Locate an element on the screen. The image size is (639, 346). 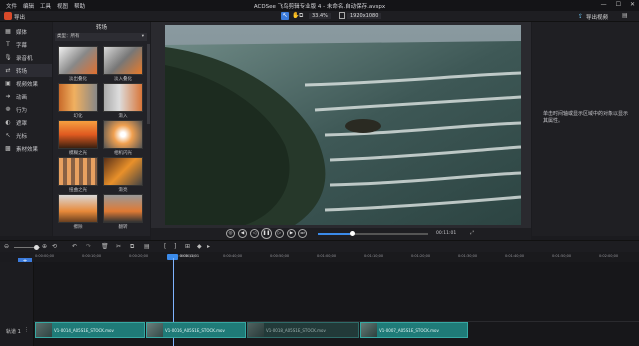
sidebar-item-animation: ➜ 动画 is located at coordinates (26, 96).